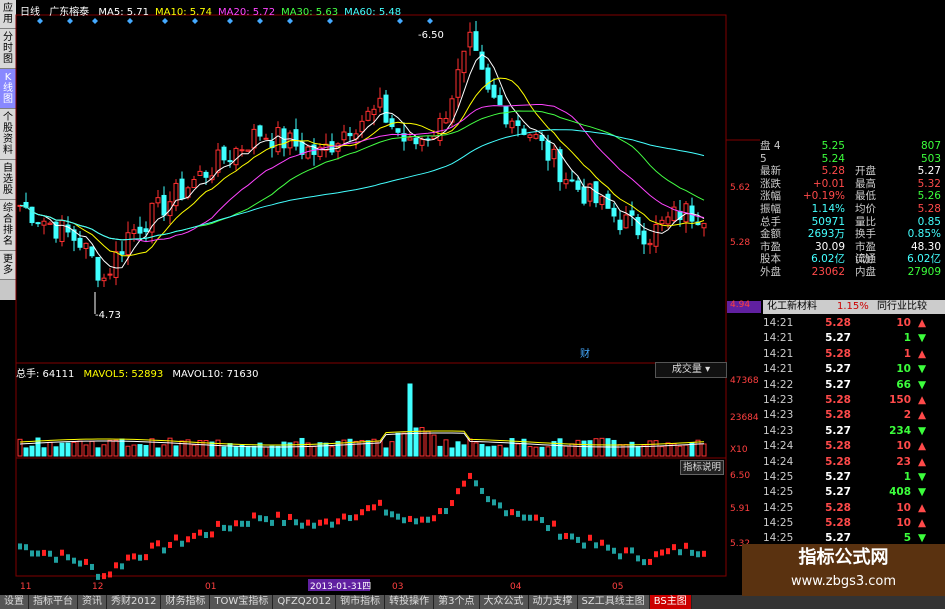  Describe the element at coordinates (242, 602) in the screenshot. I see `bottom-tab-5: TOW宝指标` at that location.